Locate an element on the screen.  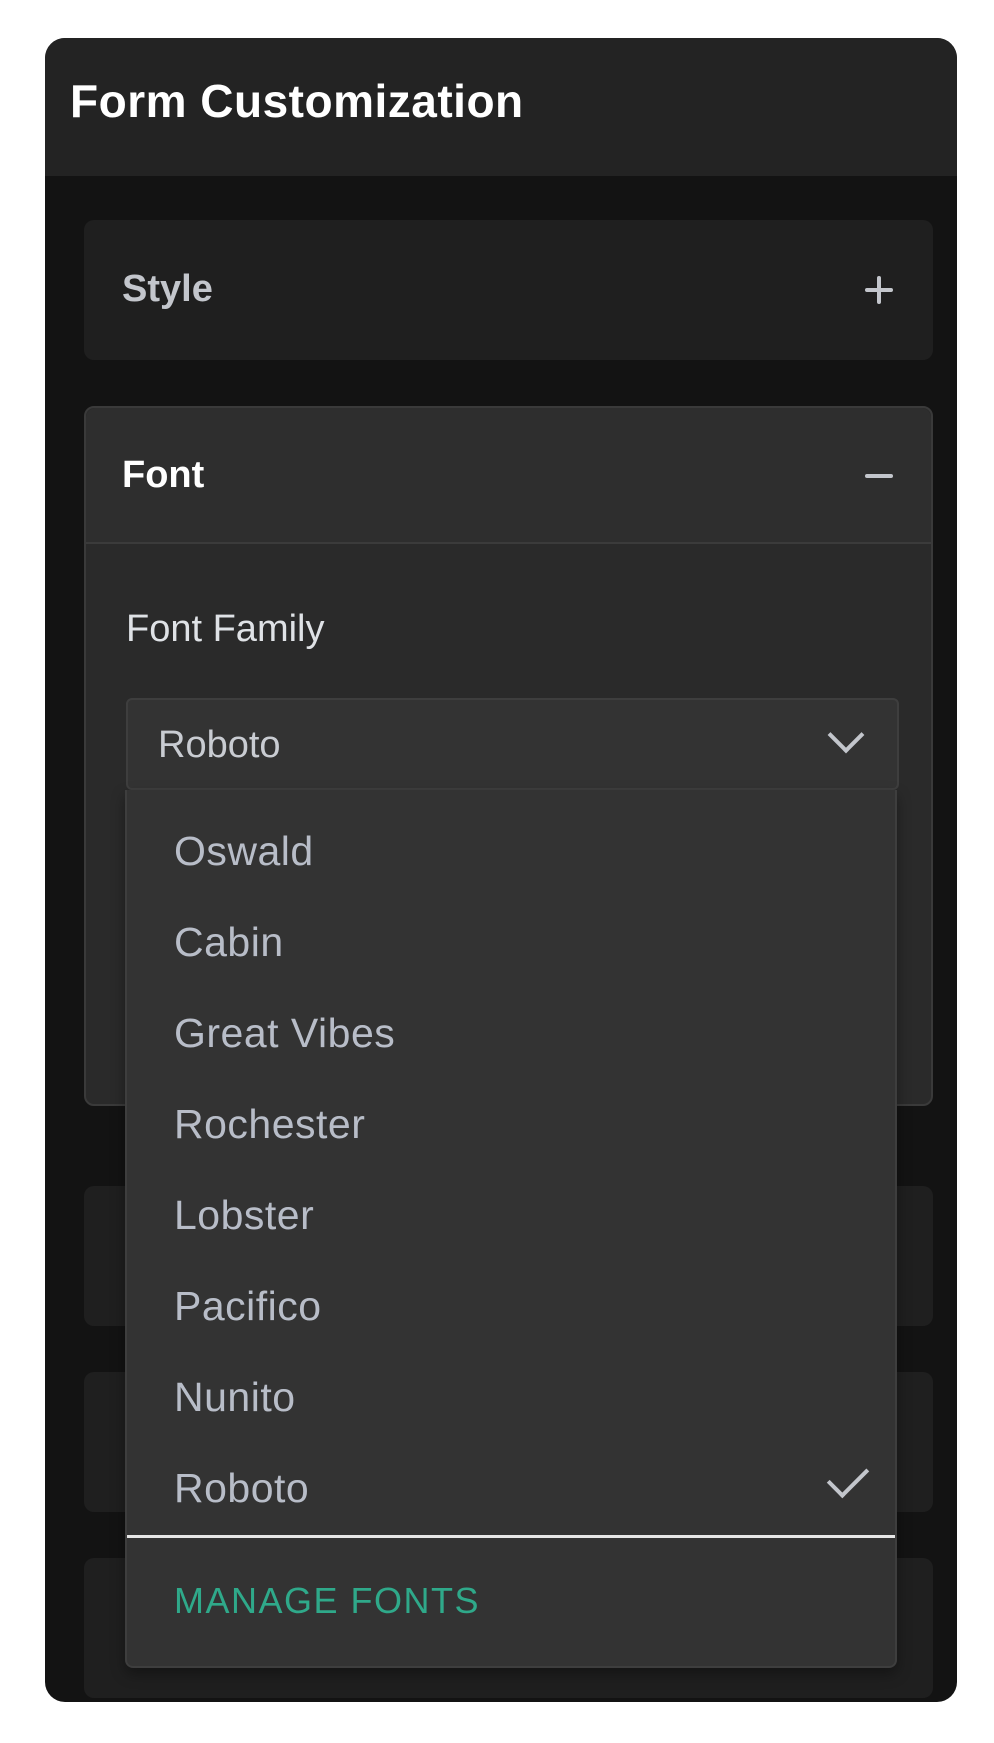
minus-icon is located at coordinates (879, 476).